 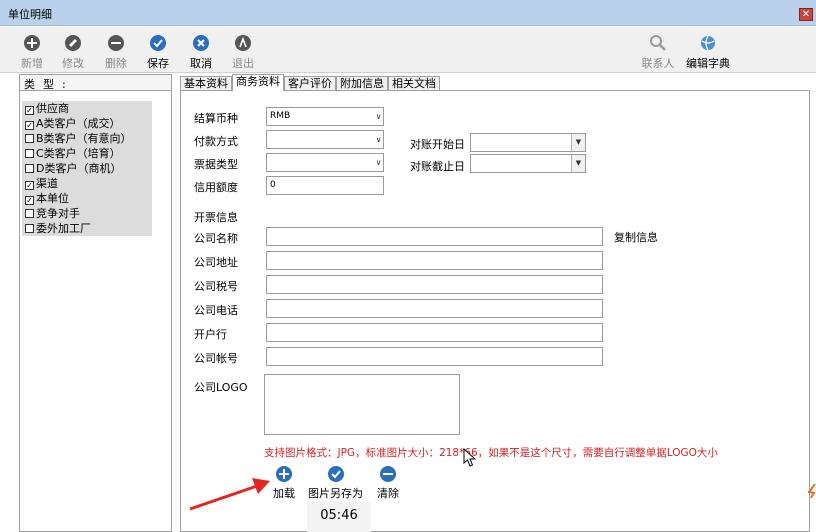 What do you see at coordinates (84, 138) in the screenshot?
I see `type-item-label: B类客户（有意向）` at bounding box center [84, 138].